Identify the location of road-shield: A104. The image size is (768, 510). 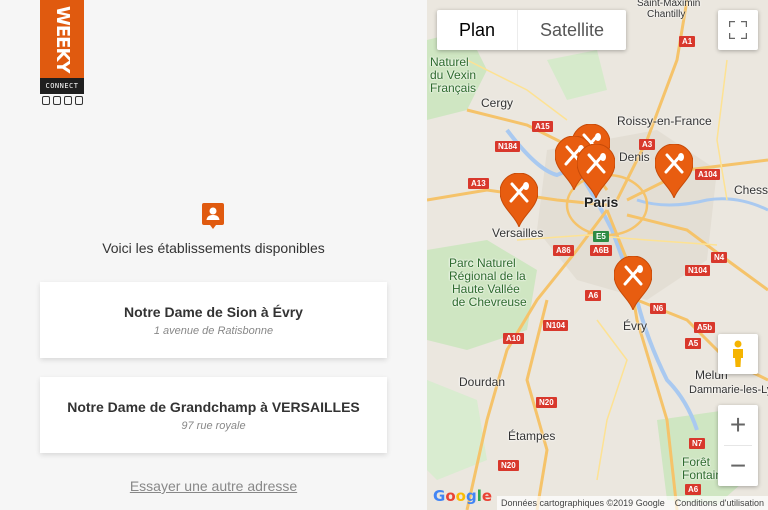
(708, 174).